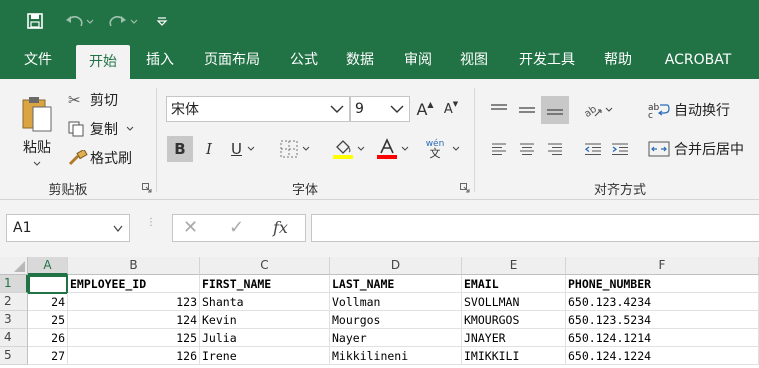 The height and width of the screenshot is (368, 759). Describe the element at coordinates (451, 109) in the screenshot. I see `shrink-font-button: A ▼` at that location.